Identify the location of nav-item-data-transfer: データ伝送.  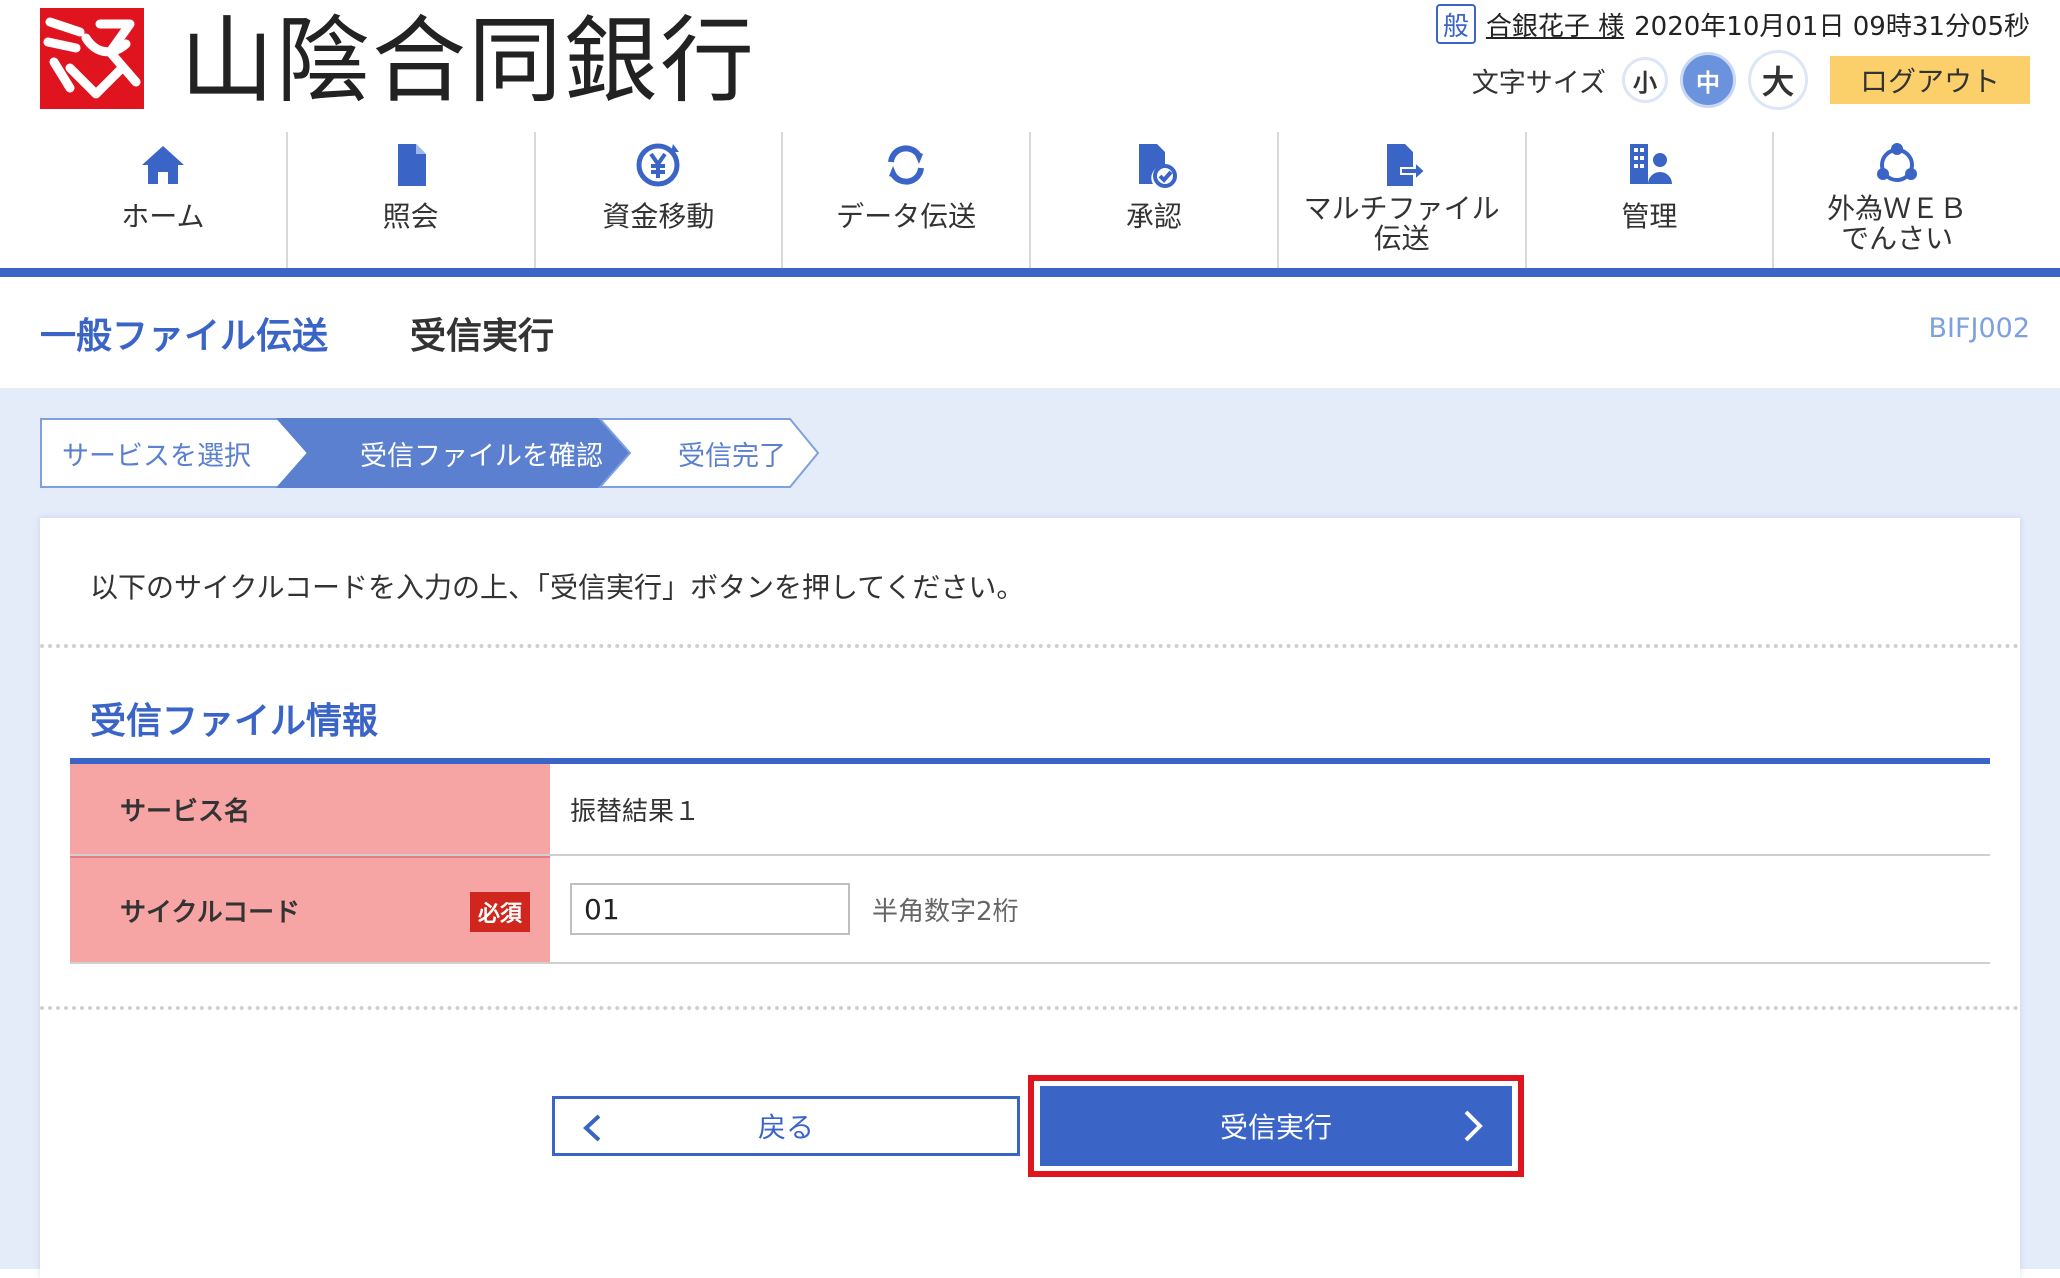
(907, 200).